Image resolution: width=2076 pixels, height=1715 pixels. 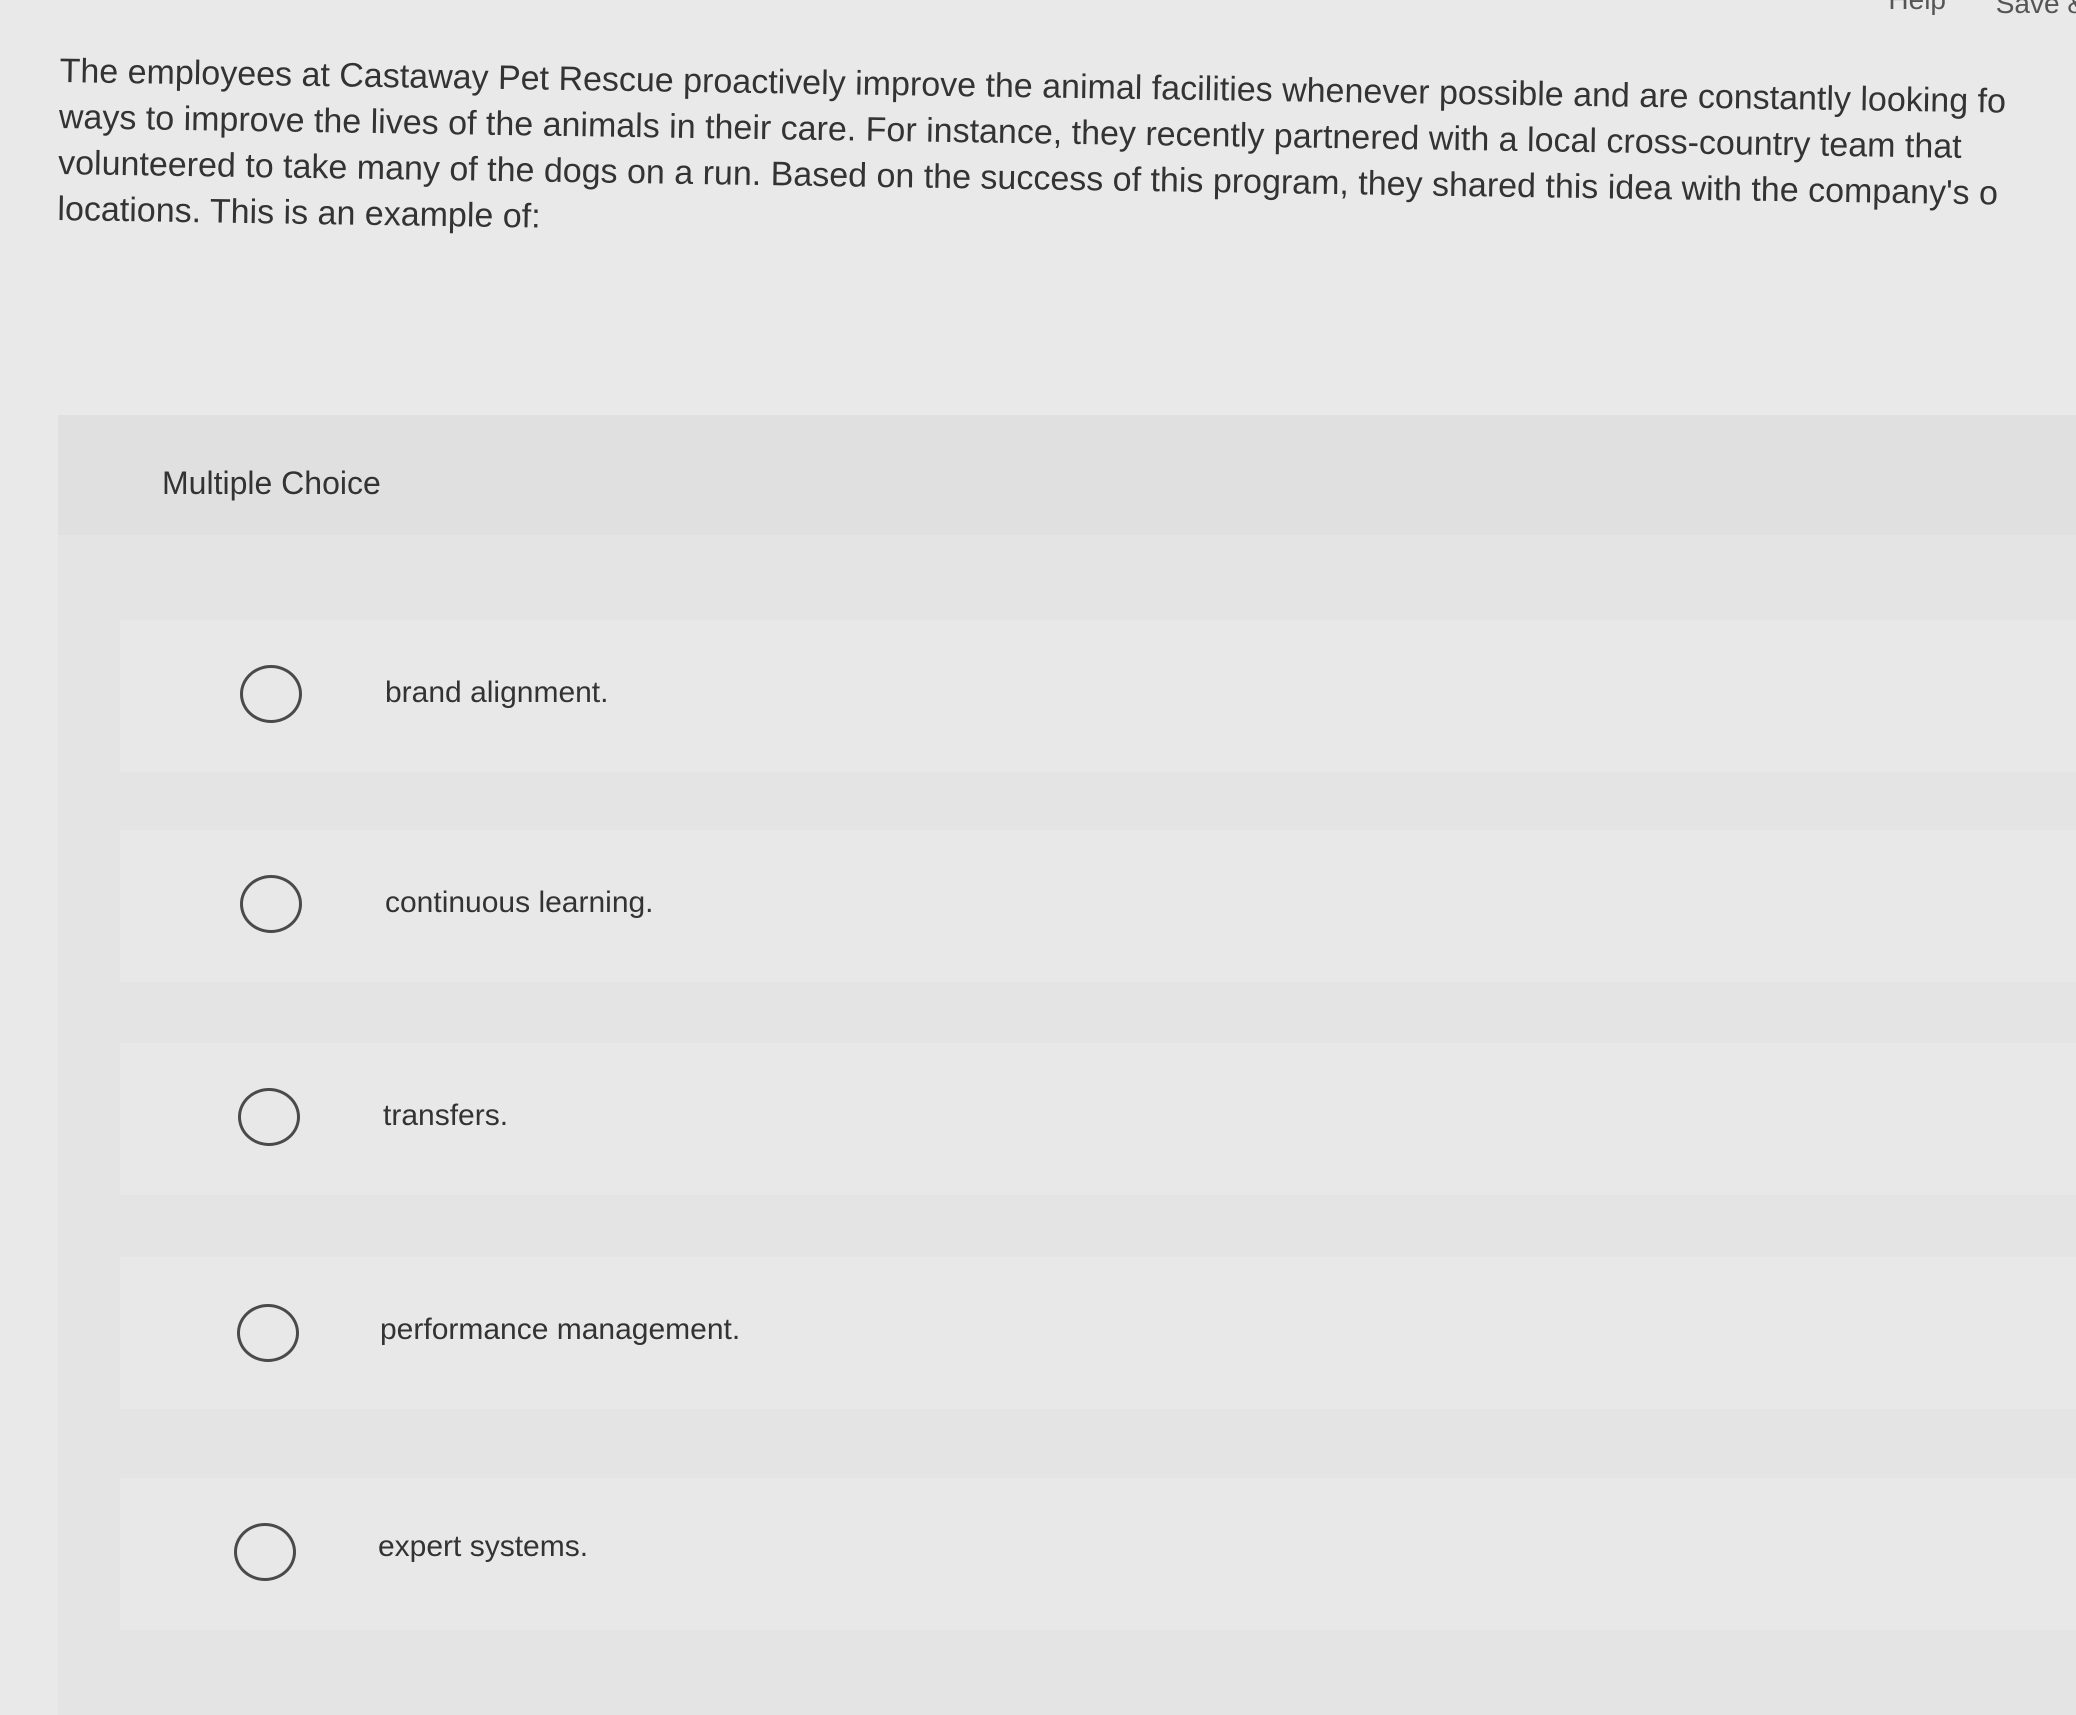 What do you see at coordinates (1098, 696) in the screenshot?
I see `answer-option-1: brand alignment.` at bounding box center [1098, 696].